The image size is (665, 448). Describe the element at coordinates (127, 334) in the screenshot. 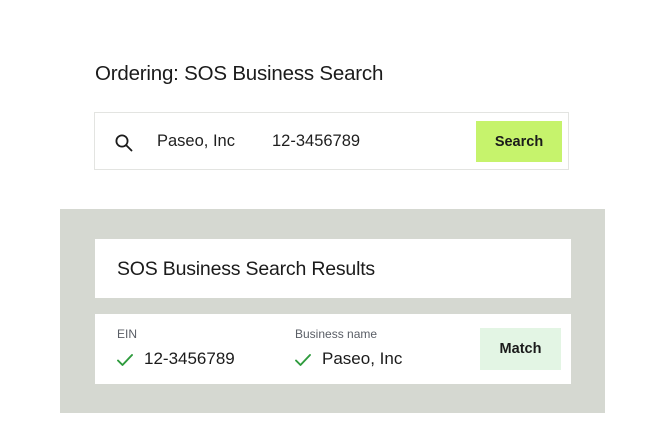

I see `ein-label: EIN` at that location.